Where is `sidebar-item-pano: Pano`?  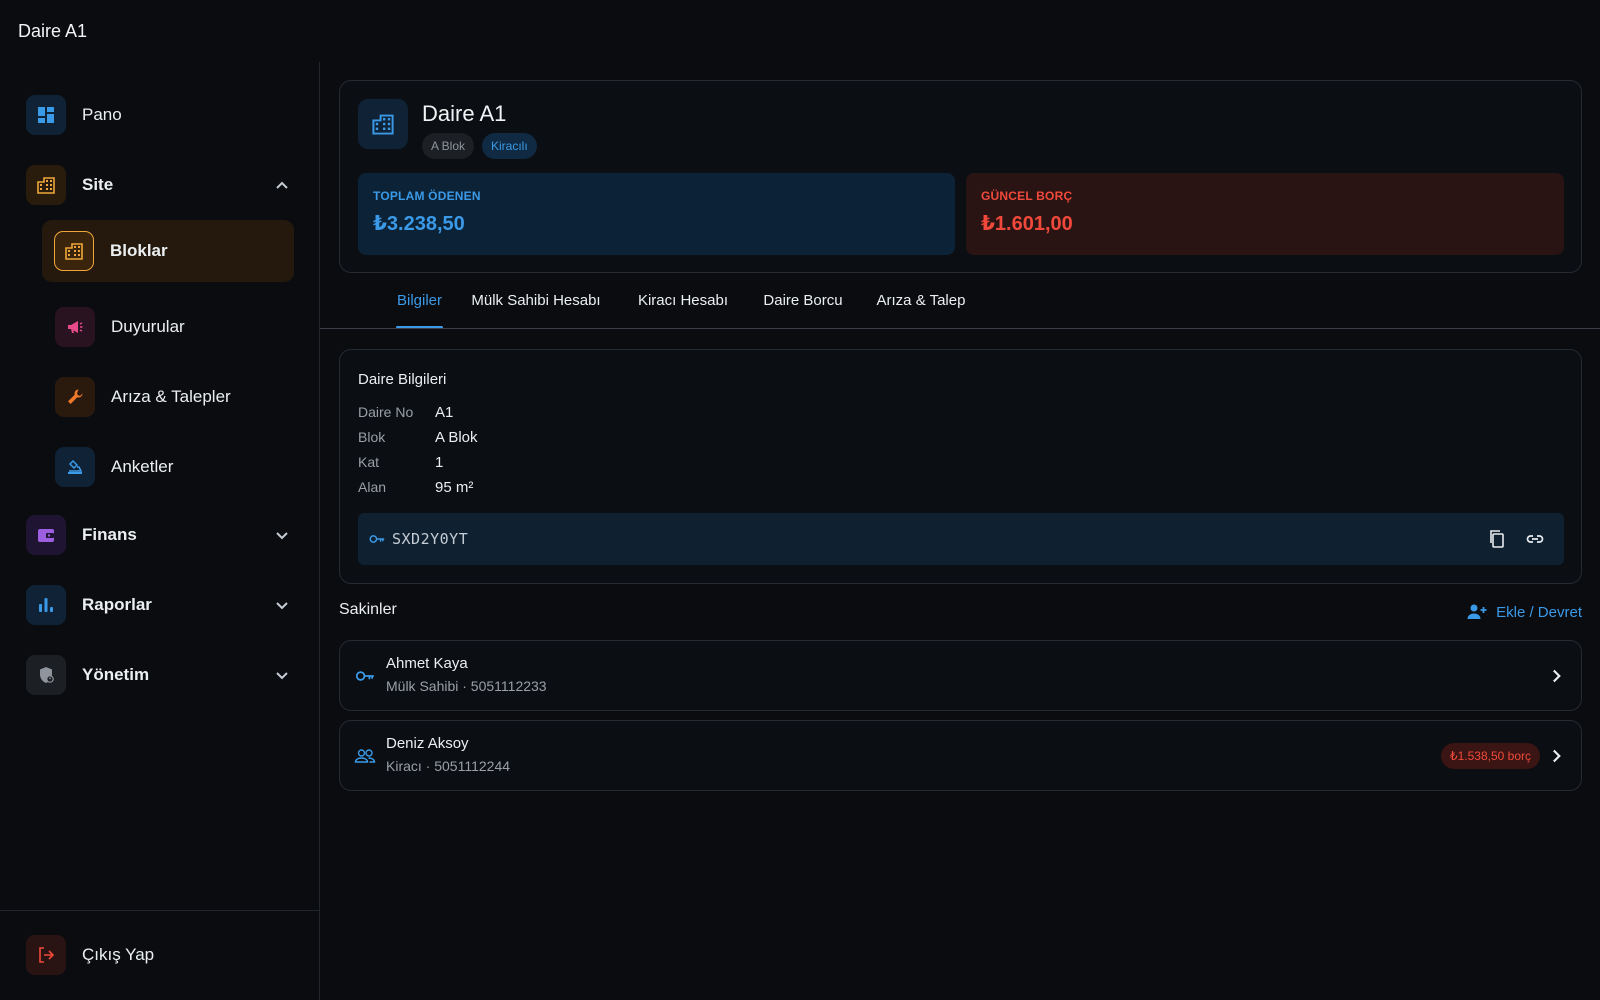 sidebar-item-pano: Pano is located at coordinates (161, 115).